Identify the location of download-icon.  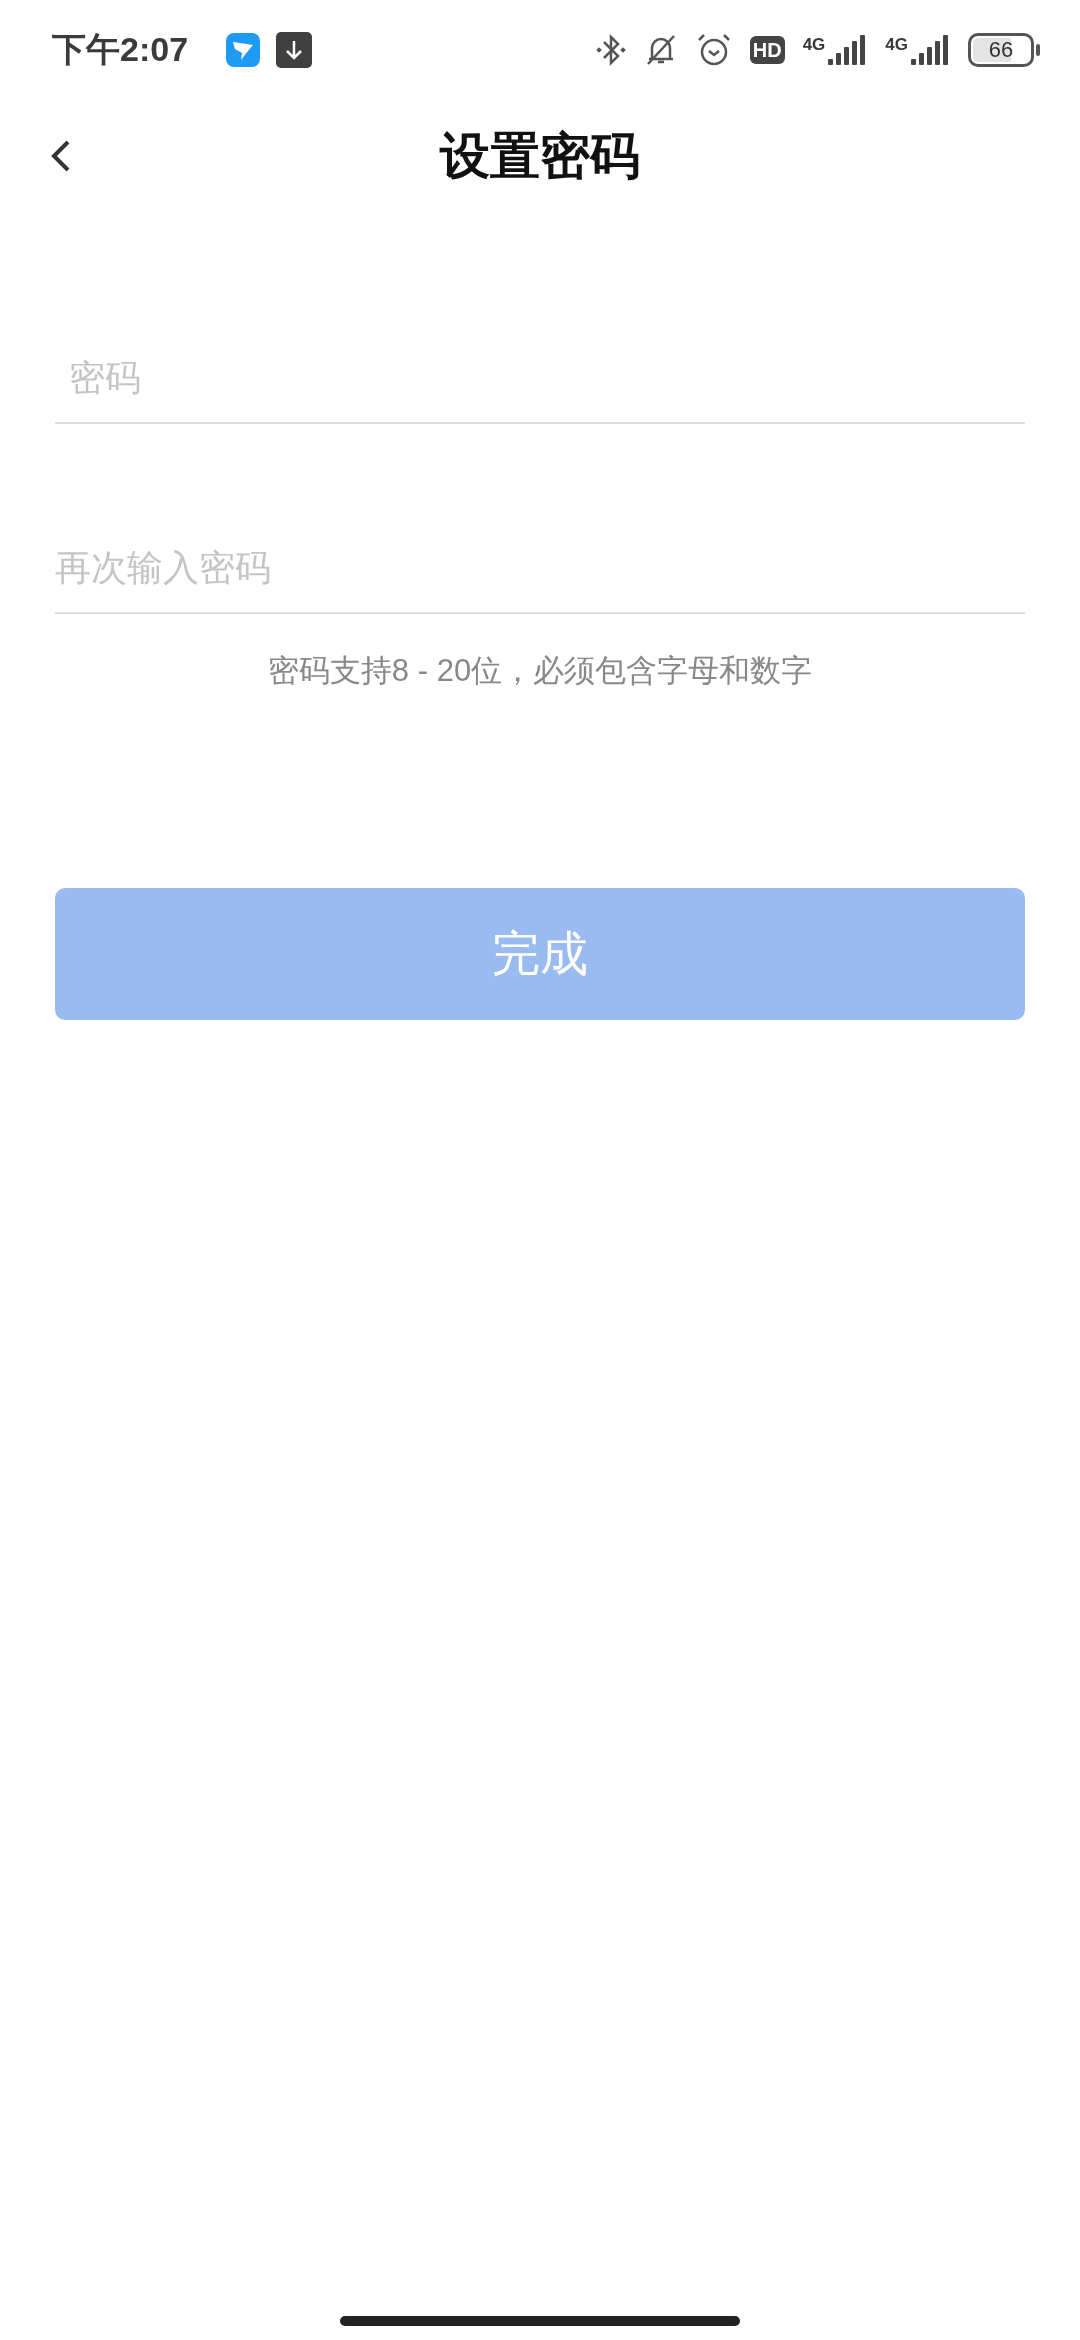
(294, 50).